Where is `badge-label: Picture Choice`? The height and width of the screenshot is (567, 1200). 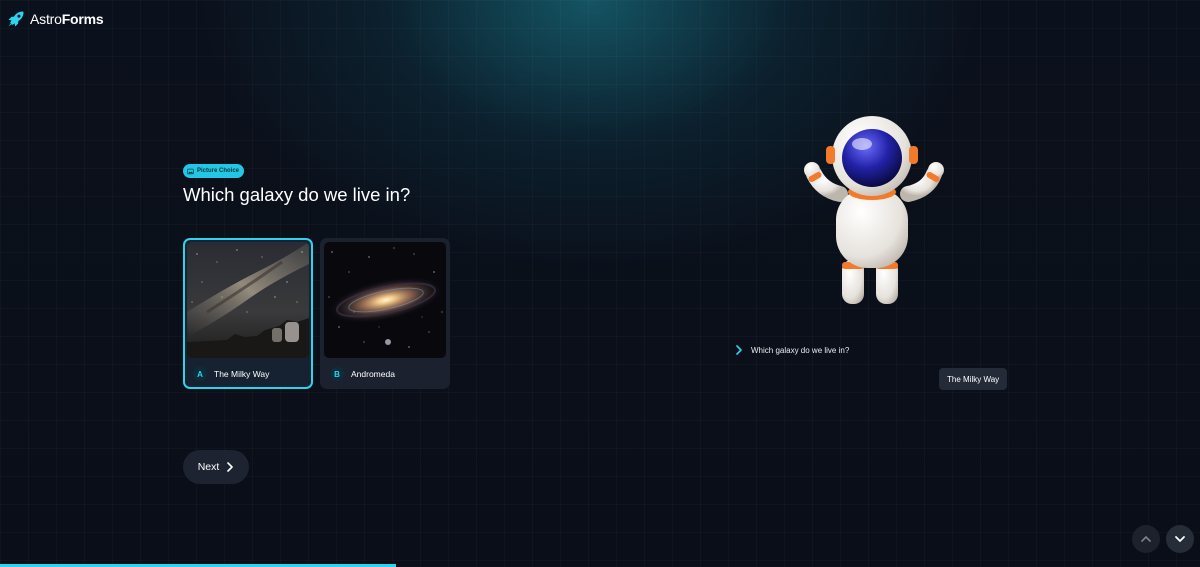
badge-label: Picture Choice is located at coordinates (218, 171).